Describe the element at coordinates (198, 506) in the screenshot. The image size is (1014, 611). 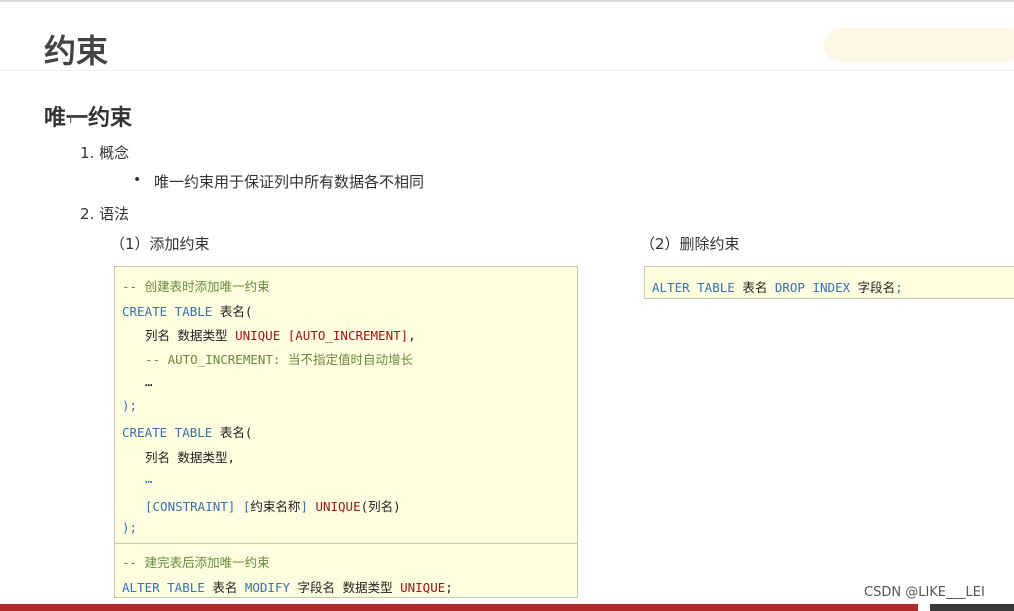
I see `code-keyword: [CONSTRAINT] [` at that location.